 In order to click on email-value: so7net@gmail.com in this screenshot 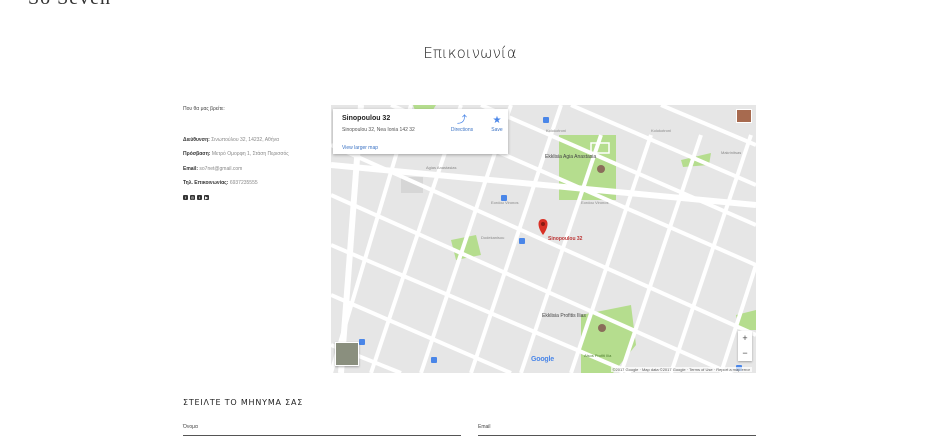, I will do `click(220, 169)`.